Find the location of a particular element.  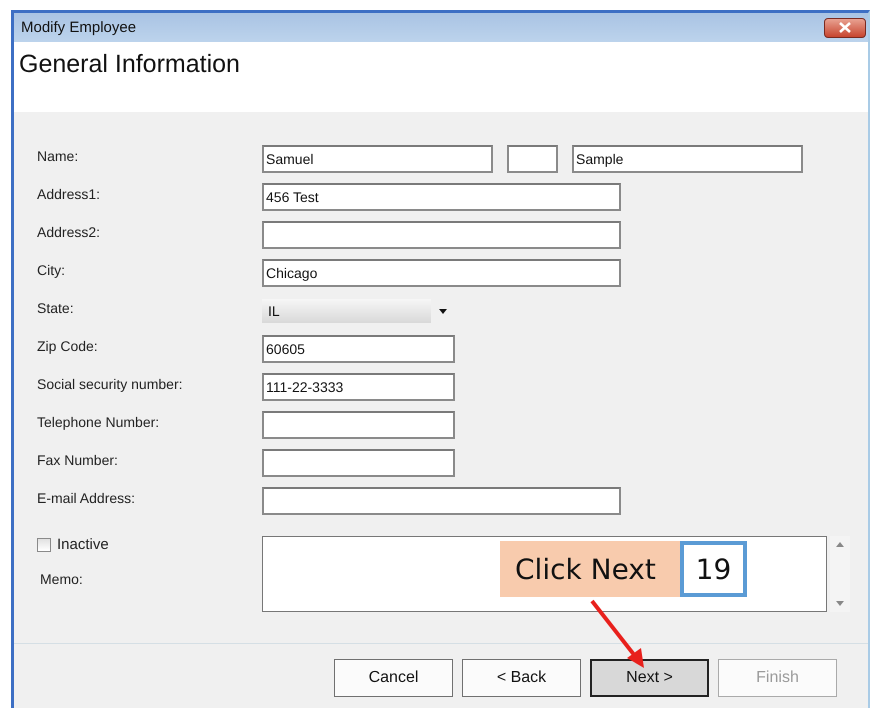

field-label: City: is located at coordinates (51, 269).